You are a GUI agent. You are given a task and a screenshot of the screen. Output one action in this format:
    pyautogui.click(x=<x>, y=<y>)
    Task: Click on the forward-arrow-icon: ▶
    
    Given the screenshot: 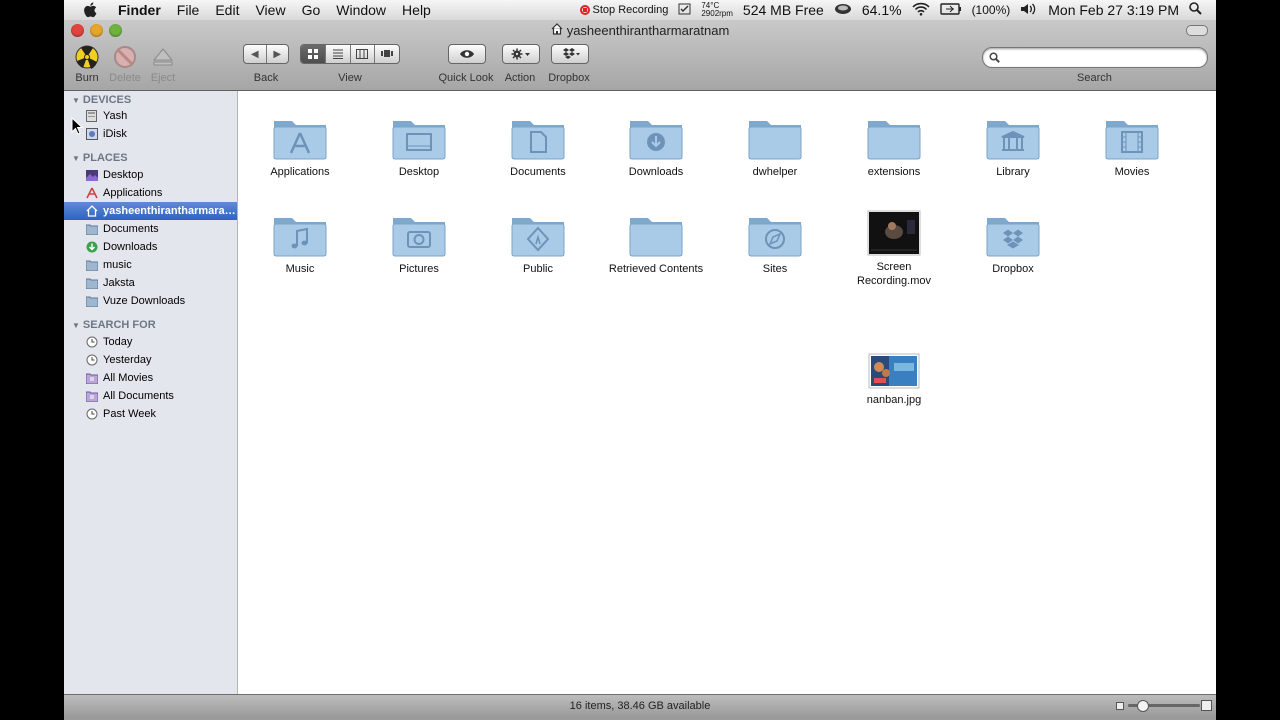 What is the action you would take?
    pyautogui.click(x=278, y=54)
    